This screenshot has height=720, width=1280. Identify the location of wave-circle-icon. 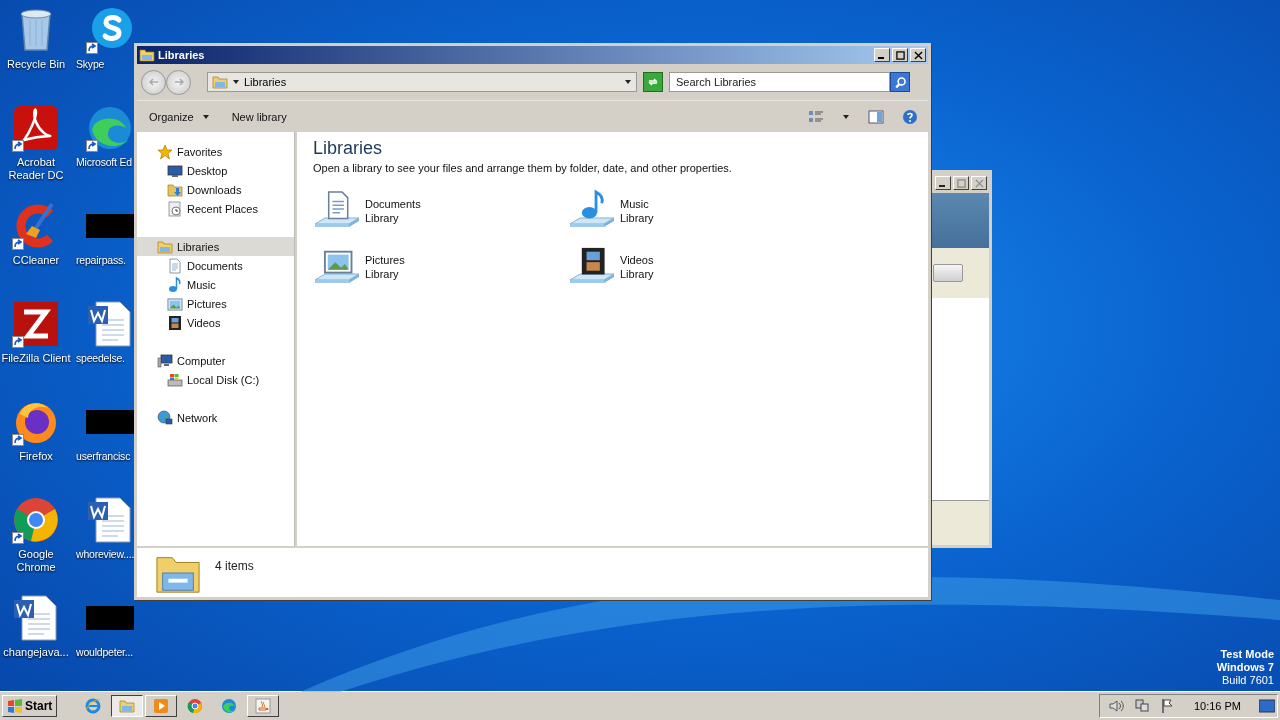
(110, 128).